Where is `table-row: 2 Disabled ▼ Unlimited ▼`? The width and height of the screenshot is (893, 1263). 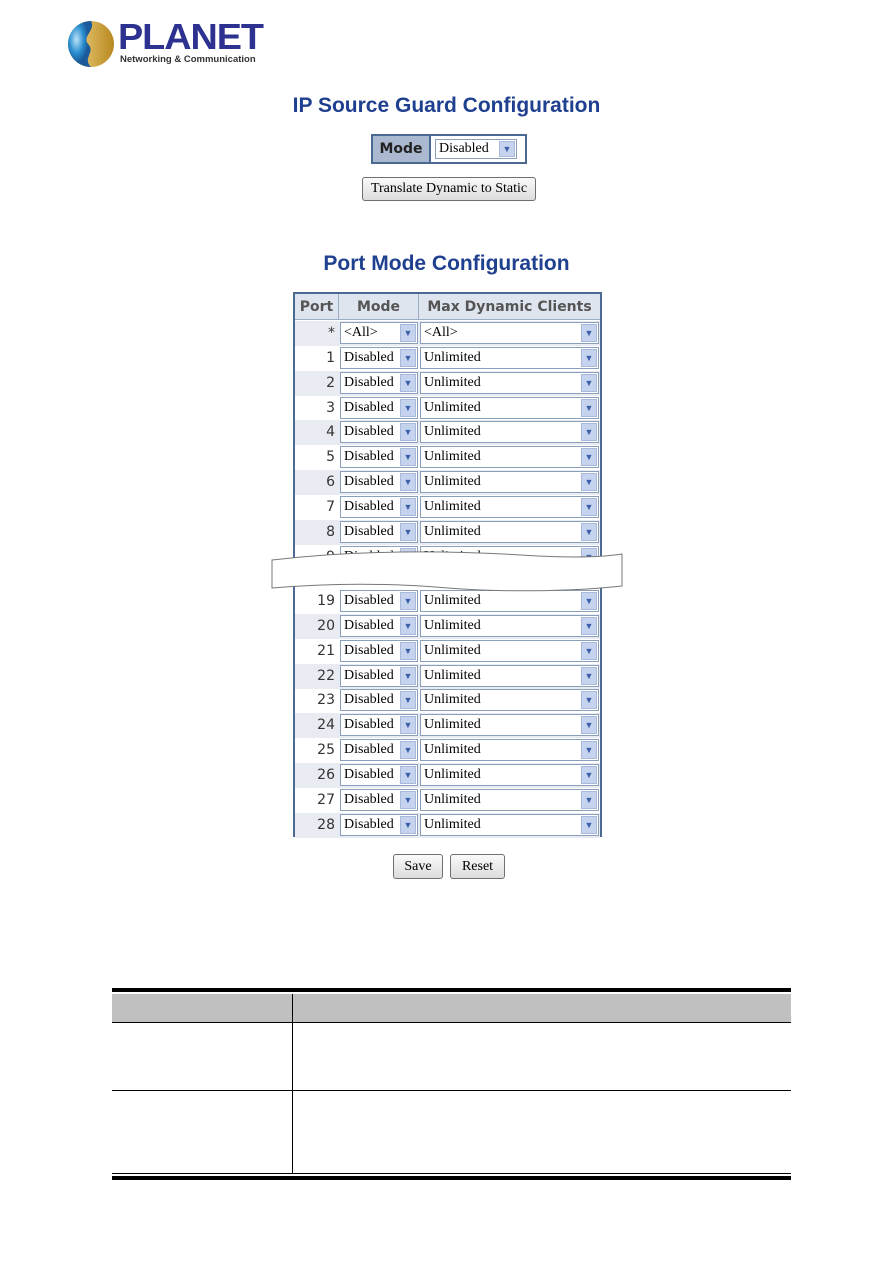 table-row: 2 Disabled ▼ Unlimited ▼ is located at coordinates (447, 383).